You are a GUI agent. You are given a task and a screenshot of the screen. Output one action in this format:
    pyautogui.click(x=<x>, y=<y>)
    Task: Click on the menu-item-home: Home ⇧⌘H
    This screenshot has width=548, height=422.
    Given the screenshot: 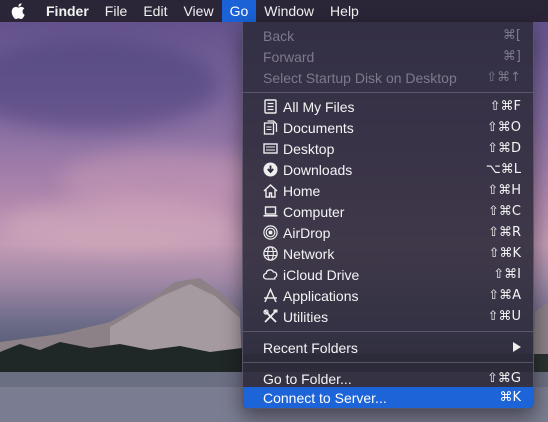 What is the action you would take?
    pyautogui.click(x=388, y=190)
    